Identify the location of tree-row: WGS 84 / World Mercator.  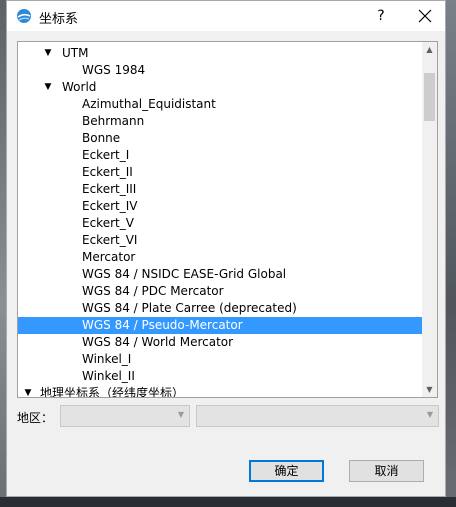
(220, 342).